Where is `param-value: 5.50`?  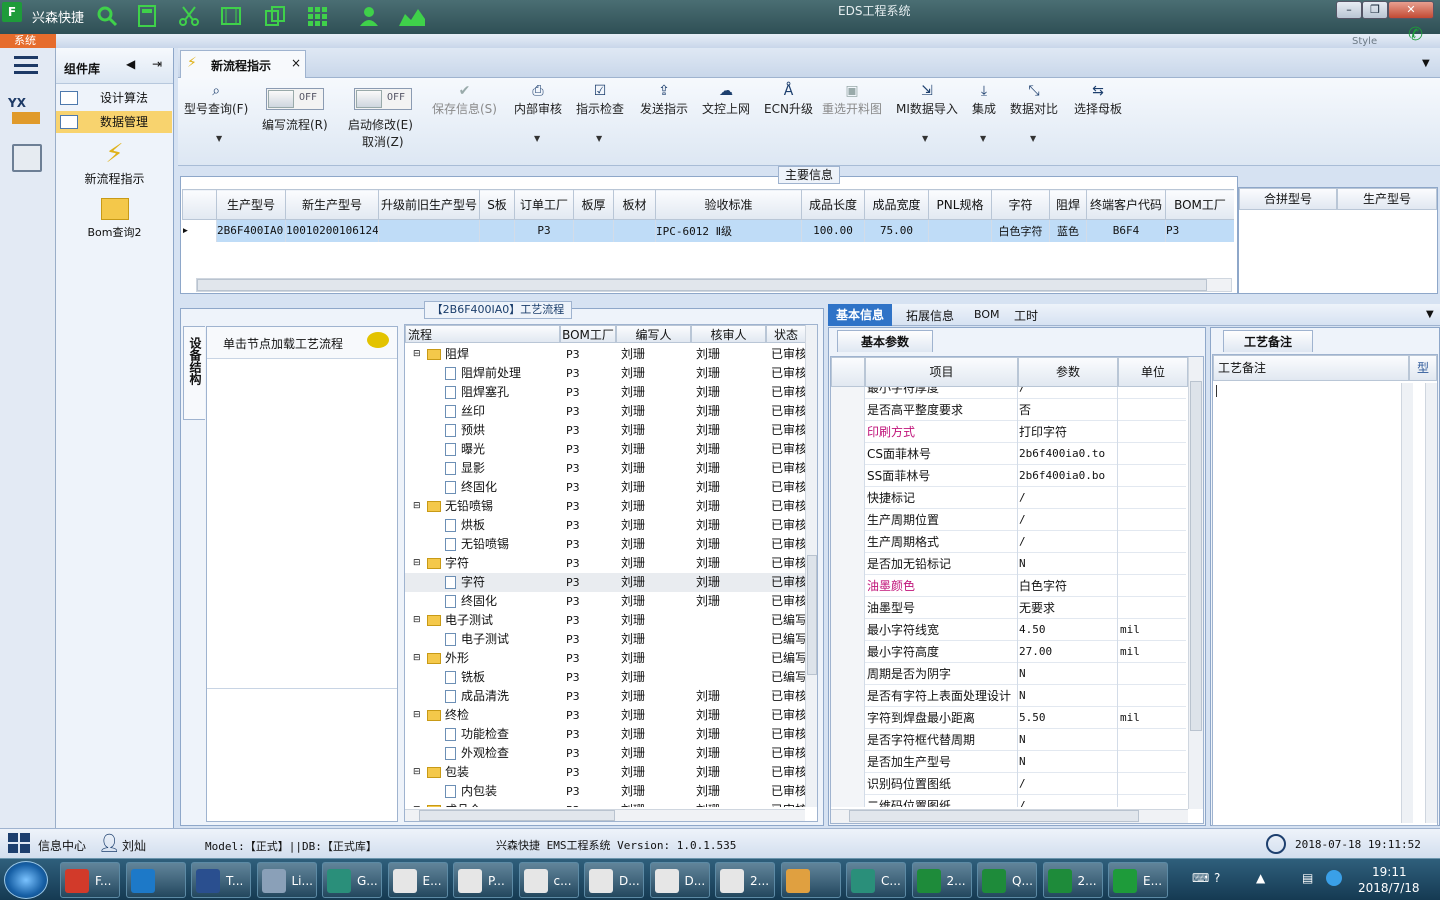 param-value: 5.50 is located at coordinates (1068, 718).